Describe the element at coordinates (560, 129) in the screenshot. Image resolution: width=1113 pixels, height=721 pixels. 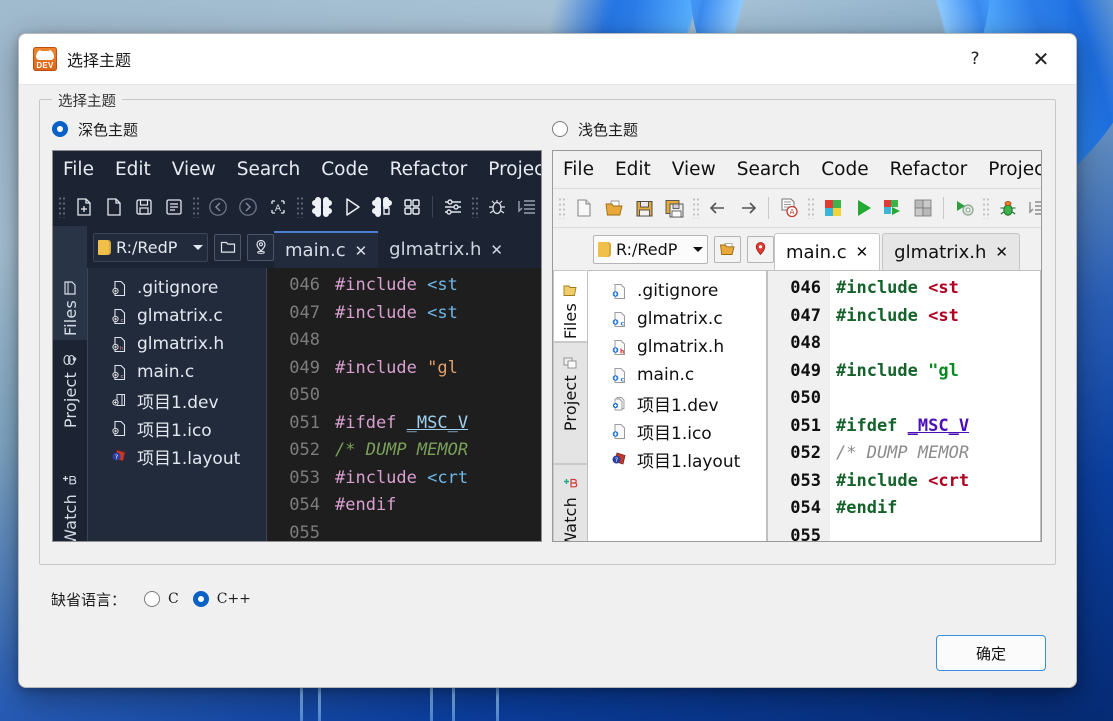
I see `light-theme-radio` at that location.